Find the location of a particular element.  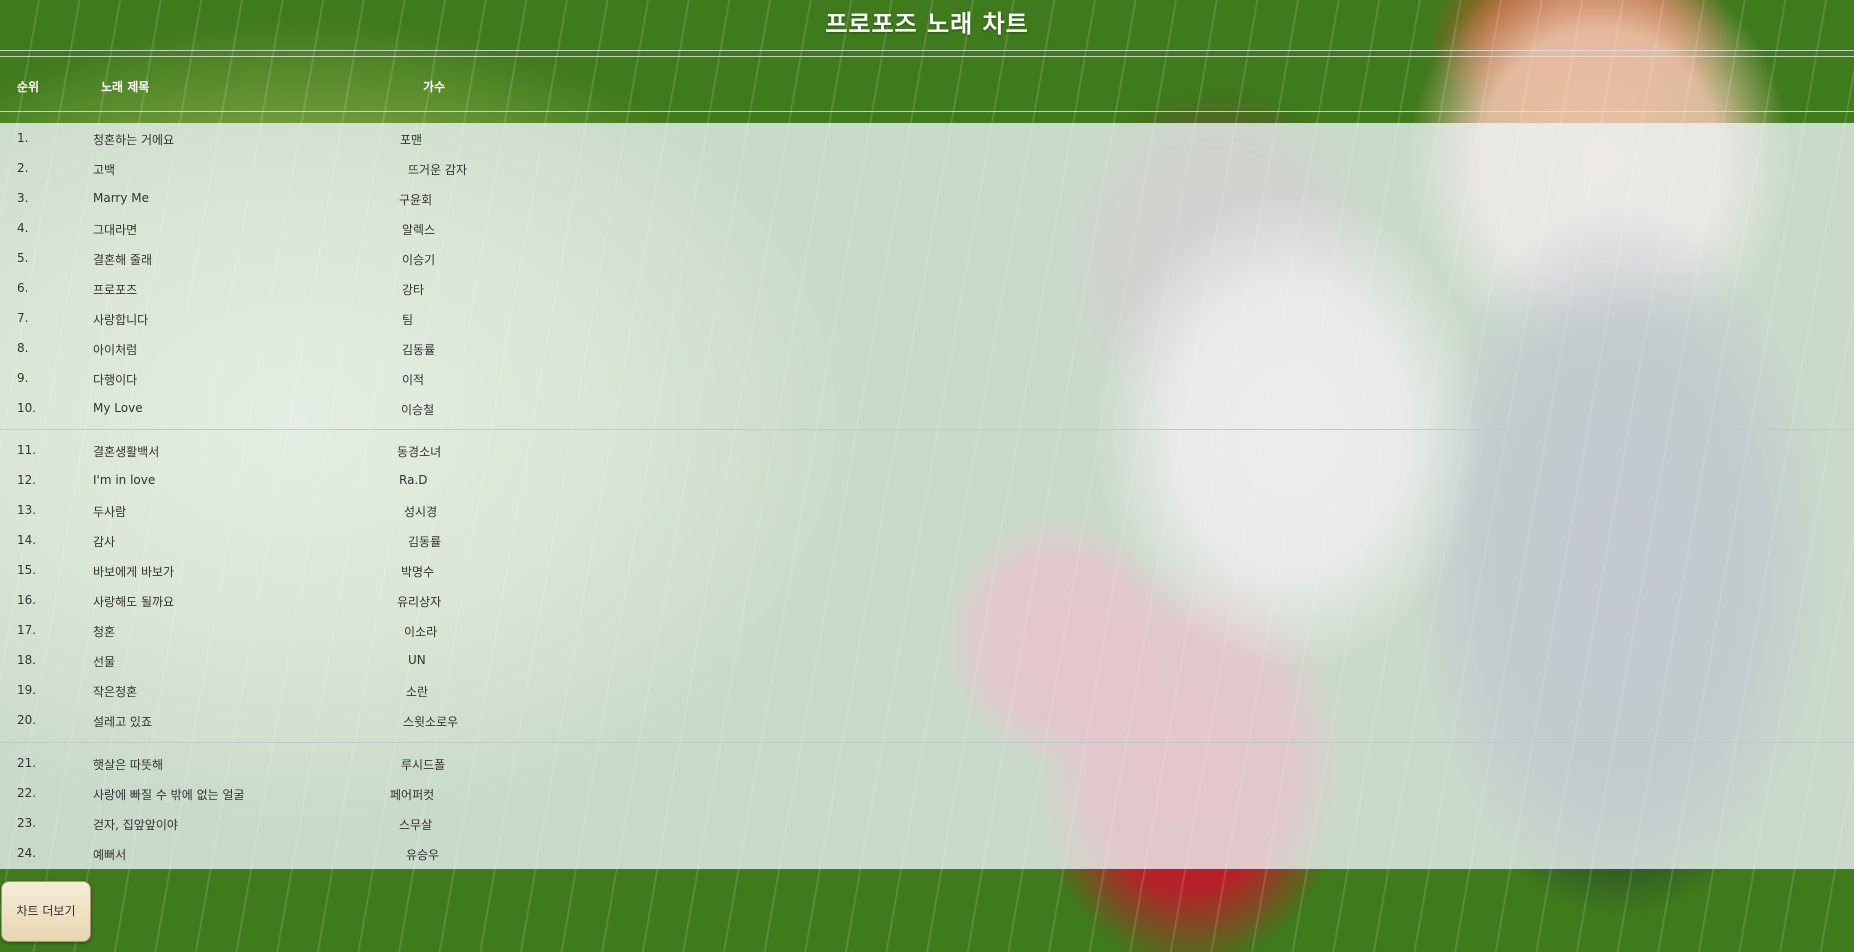

artist-cell: 유승우 is located at coordinates (423, 855).